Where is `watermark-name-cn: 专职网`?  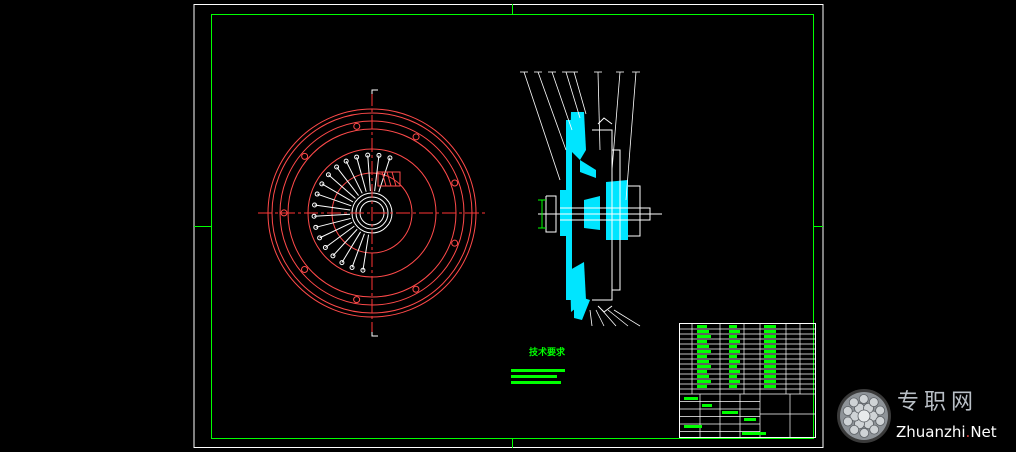
watermark-name-cn: 专职网 is located at coordinates (938, 402).